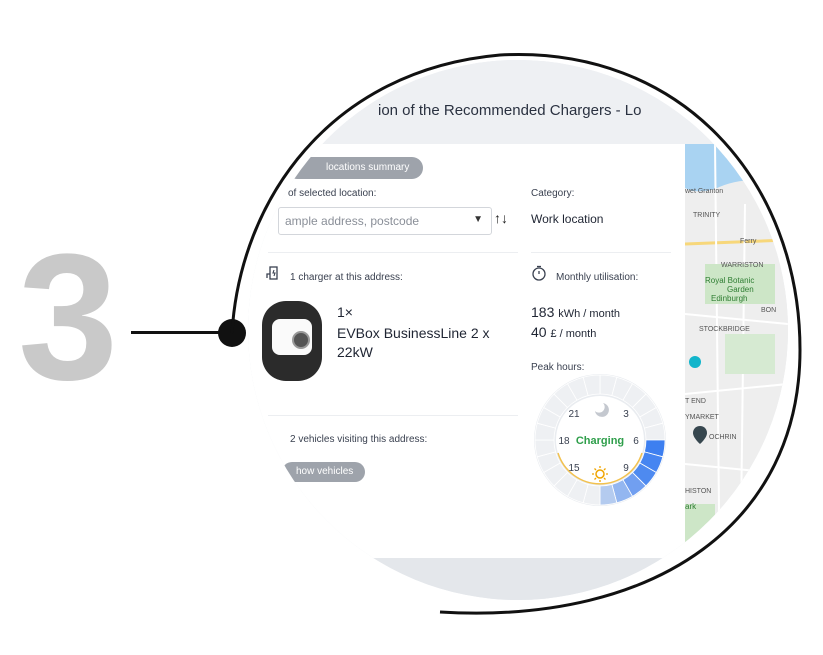  Describe the element at coordinates (345, 312) in the screenshot. I see `charger-quantity: 1×` at that location.